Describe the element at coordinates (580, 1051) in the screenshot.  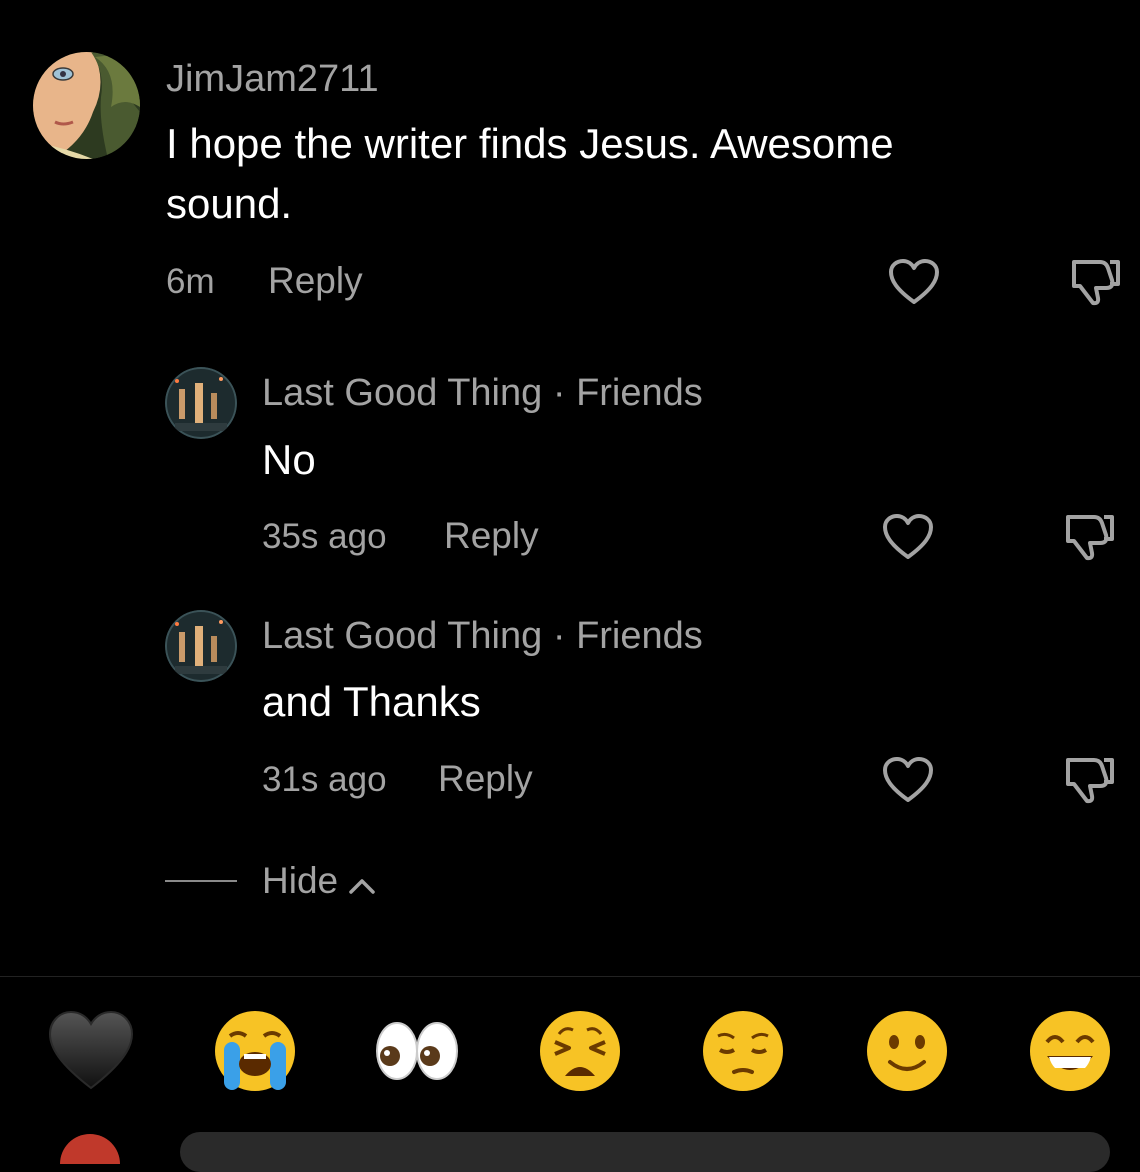
I see `weary-face-emoji` at that location.